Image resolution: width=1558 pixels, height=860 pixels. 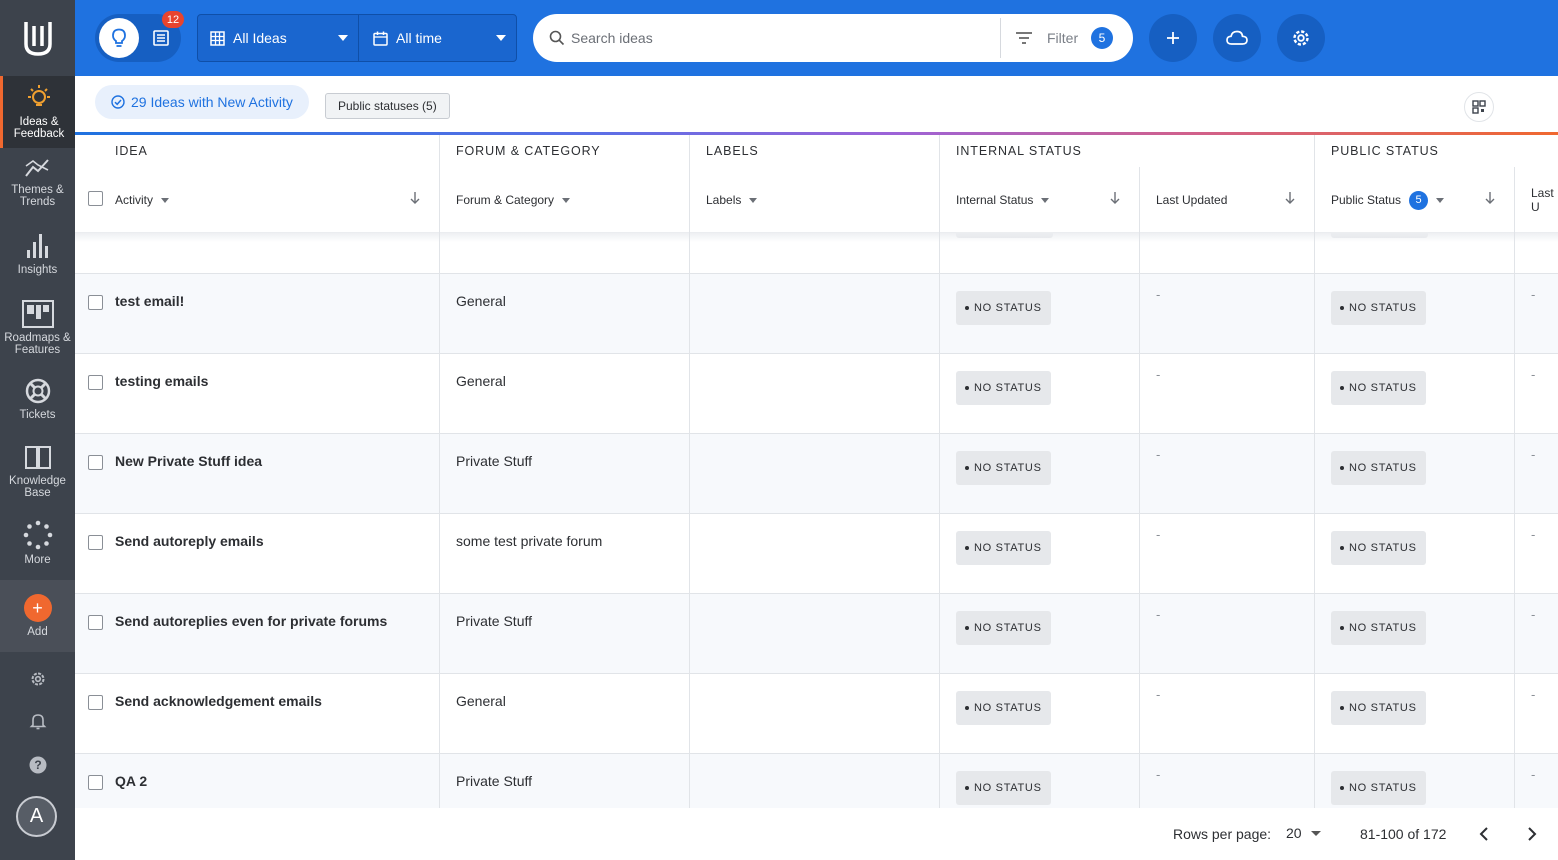 I want to click on notifications-nav, so click(x=37, y=721).